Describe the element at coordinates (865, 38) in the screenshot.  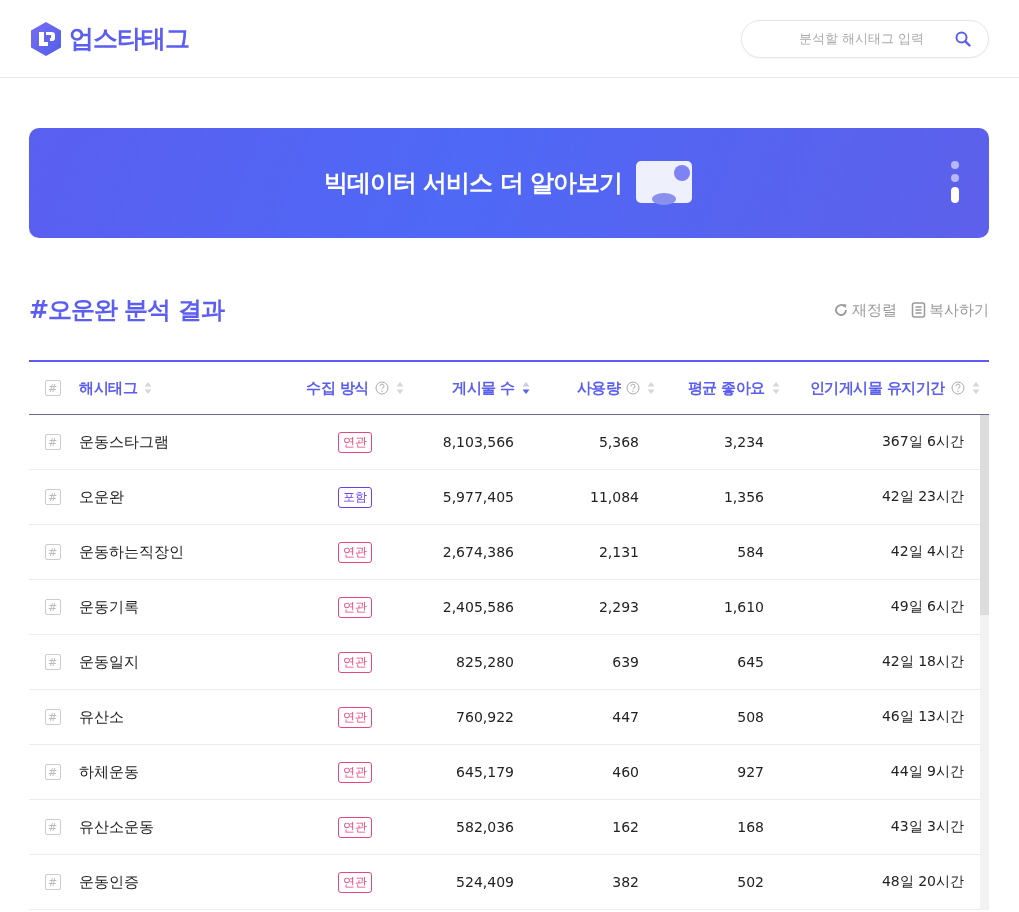
I see `search-field: 분석할 해시태그 입력` at that location.